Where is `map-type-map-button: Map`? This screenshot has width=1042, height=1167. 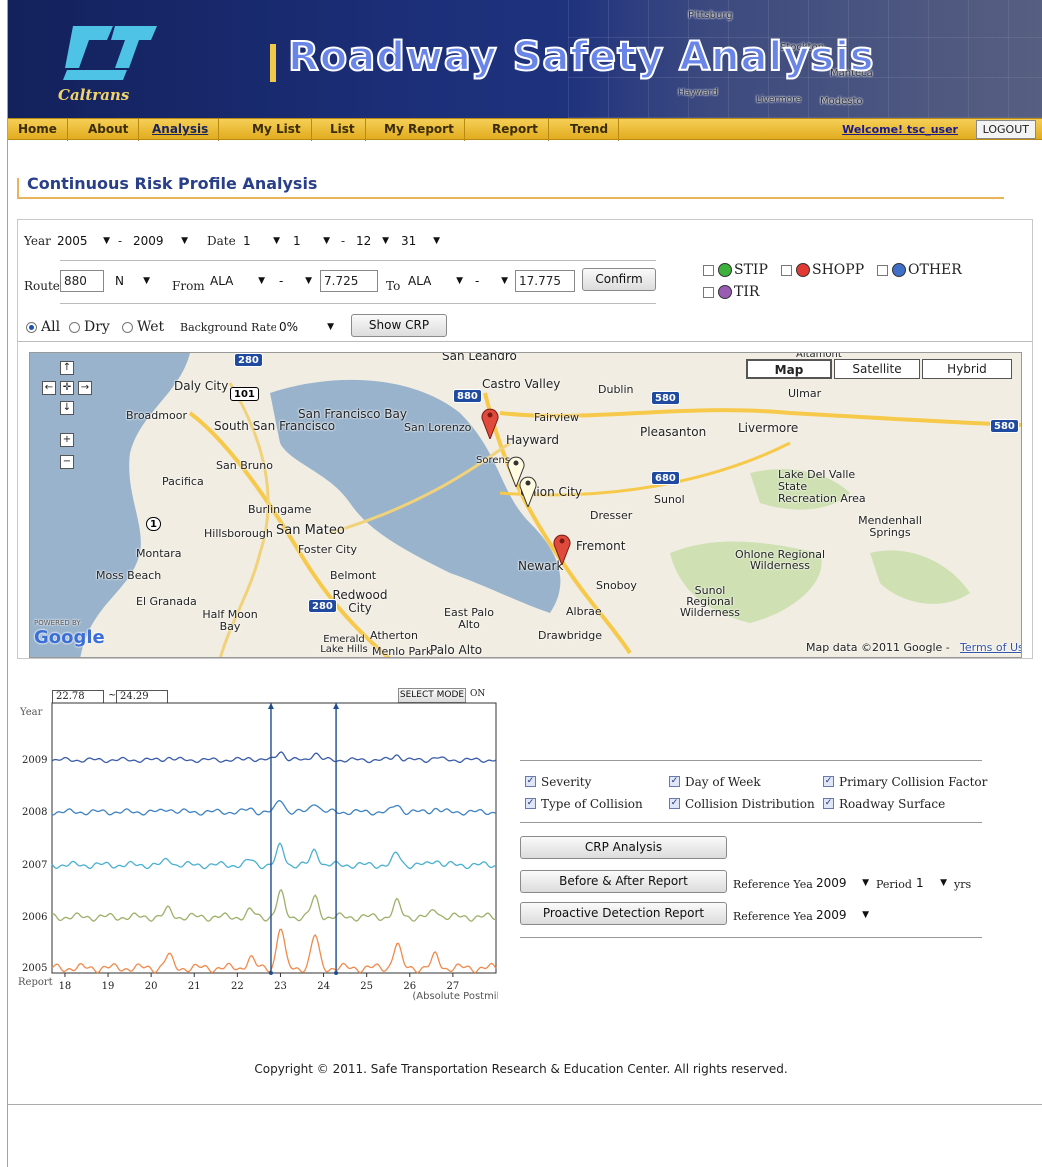 map-type-map-button: Map is located at coordinates (789, 369).